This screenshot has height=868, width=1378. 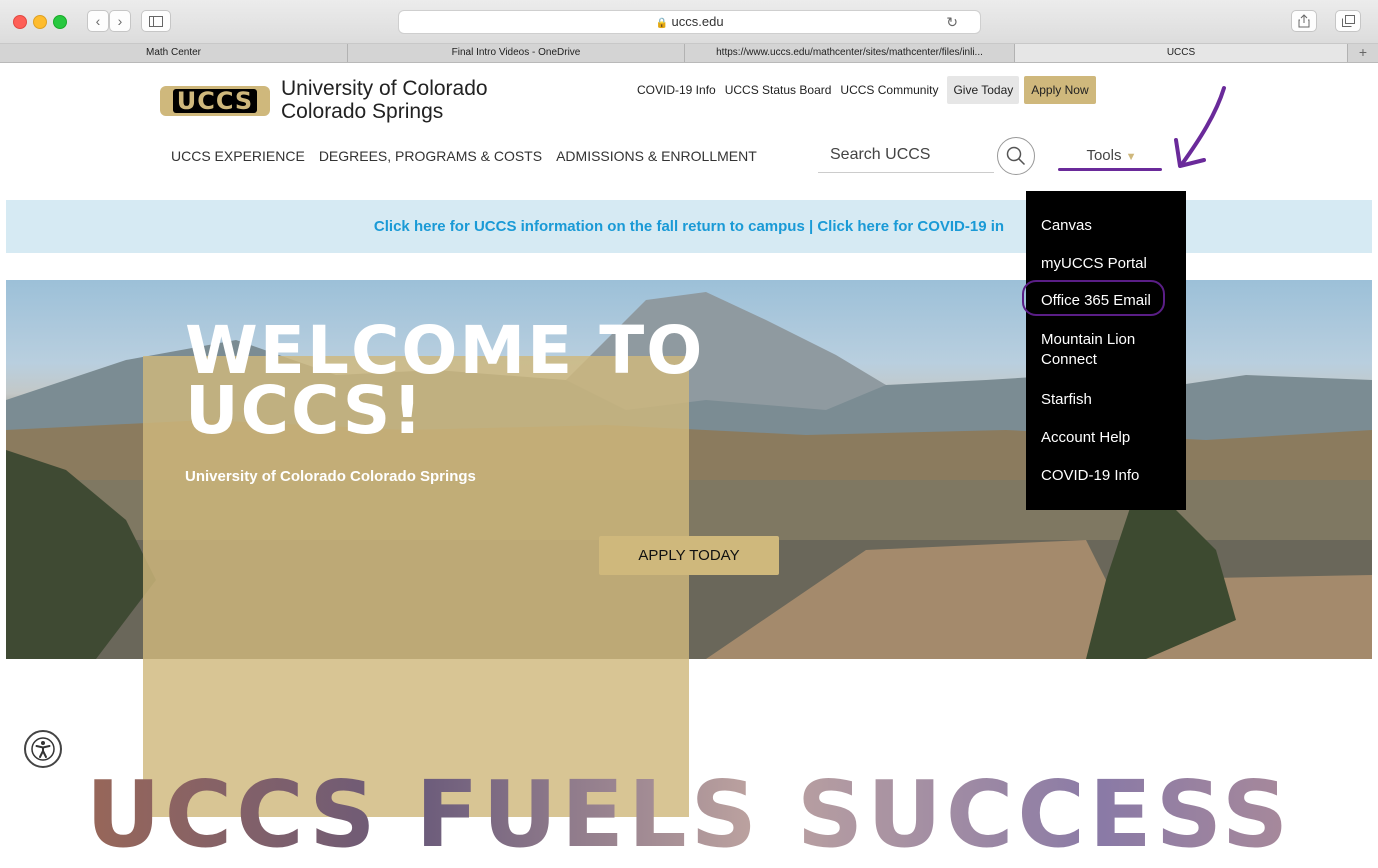 What do you see at coordinates (697, 21) in the screenshot?
I see `url-text: uccs.edu` at bounding box center [697, 21].